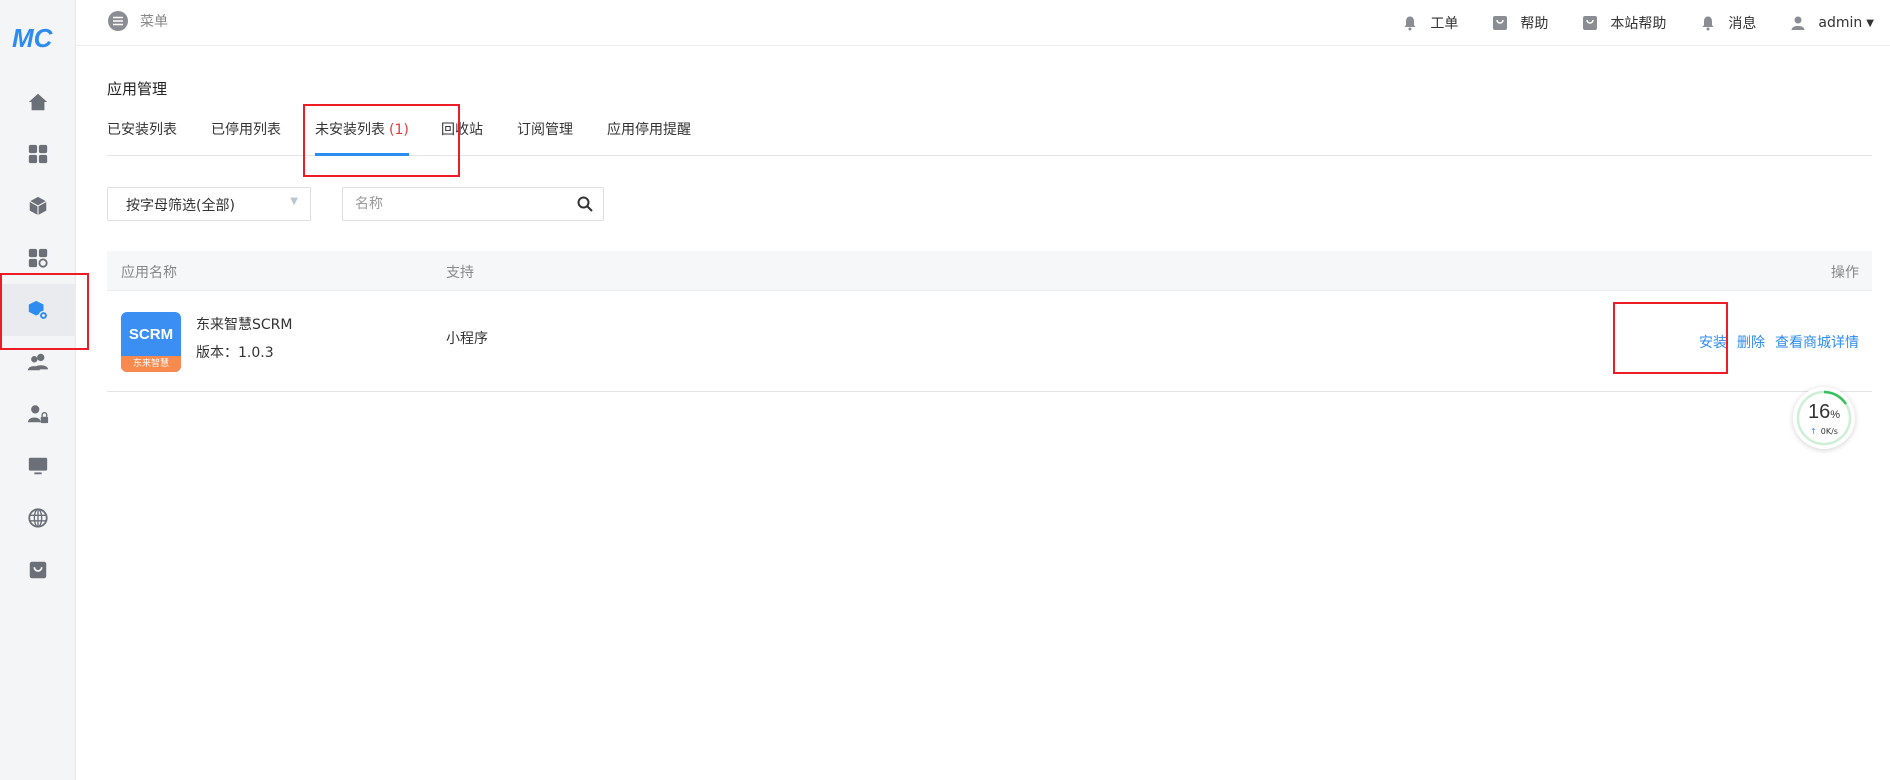 Image resolution: width=1890 pixels, height=780 pixels. Describe the element at coordinates (246, 130) in the screenshot. I see `tab-disabled-label: 已停用列表` at that location.